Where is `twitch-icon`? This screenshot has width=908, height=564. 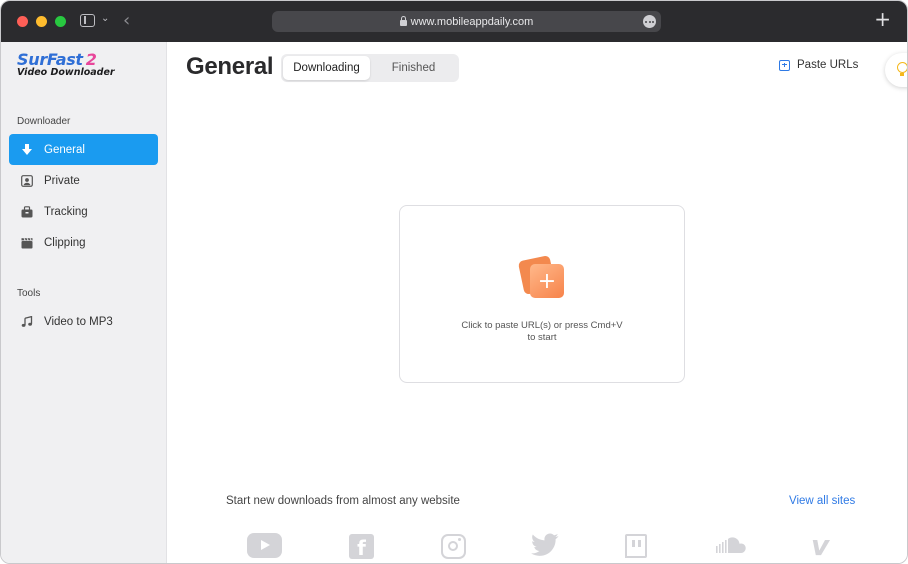
twitch-icon is located at coordinates (636, 546).